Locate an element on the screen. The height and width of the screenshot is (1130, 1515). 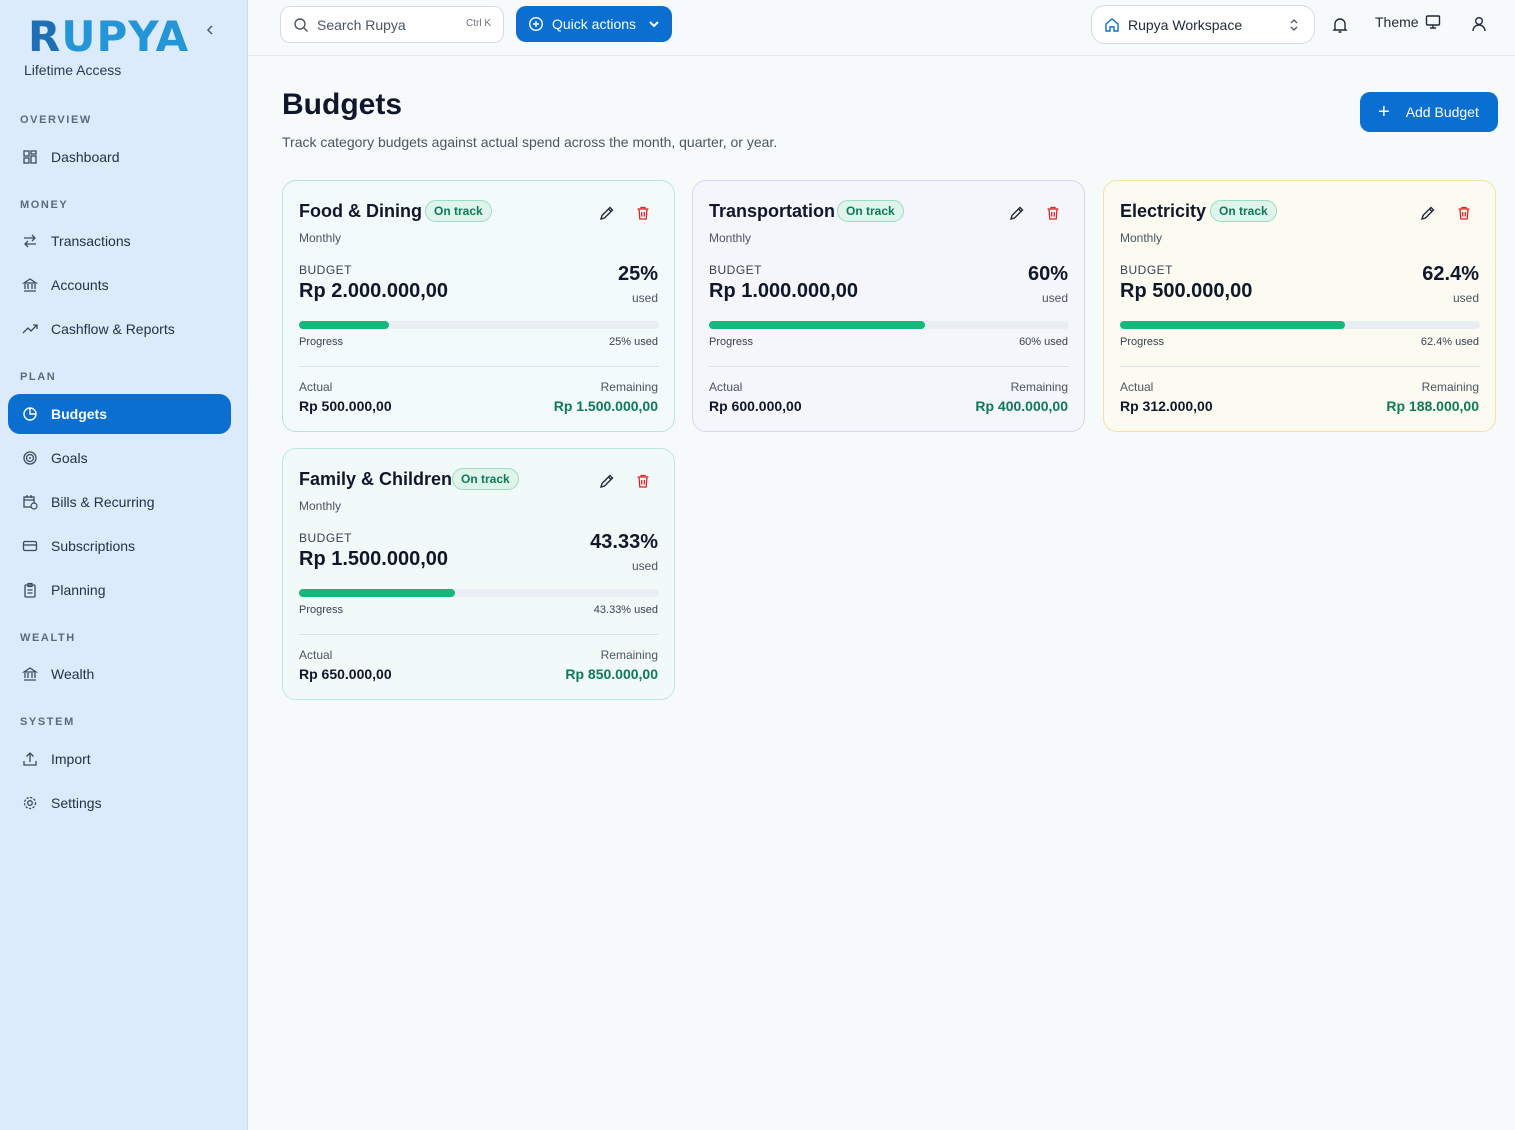
sidebar-item-accounts: Accounts is located at coordinates (119, 285).